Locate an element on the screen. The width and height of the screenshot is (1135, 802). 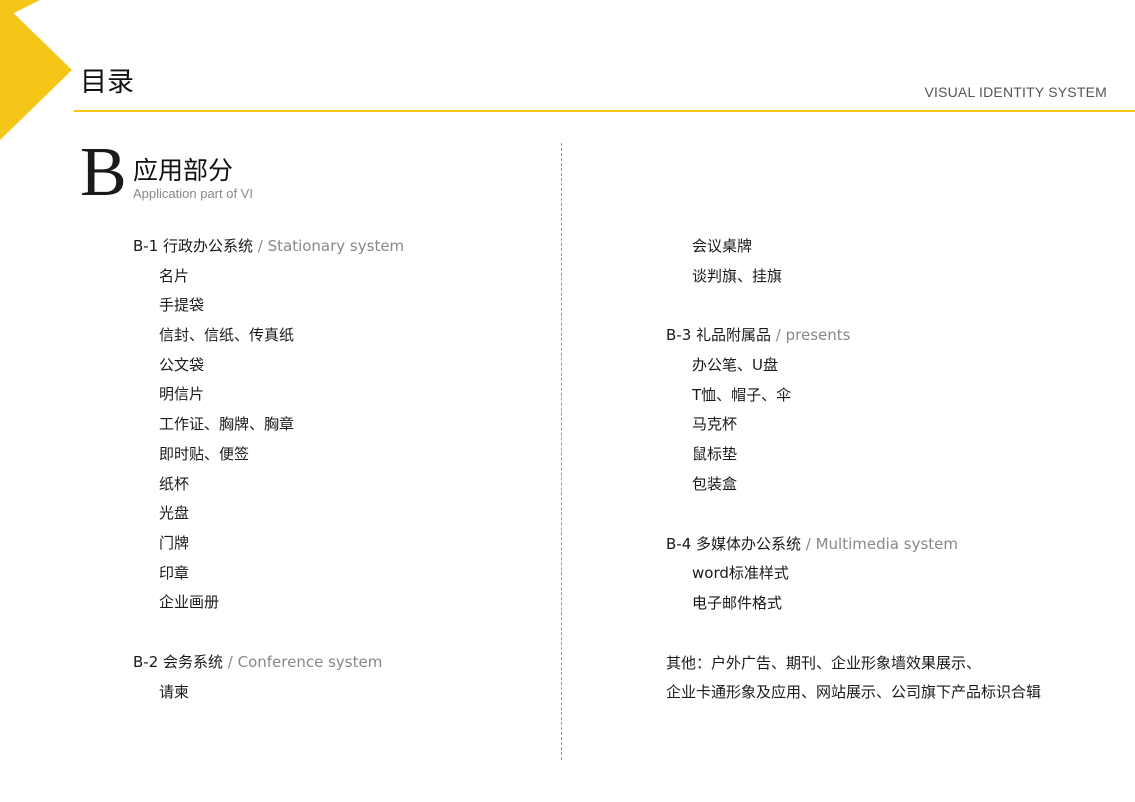
other-text-line: 企业卡通形象及应用、网站展示、公司旗下产品标识合辑 is located at coordinates (854, 692).